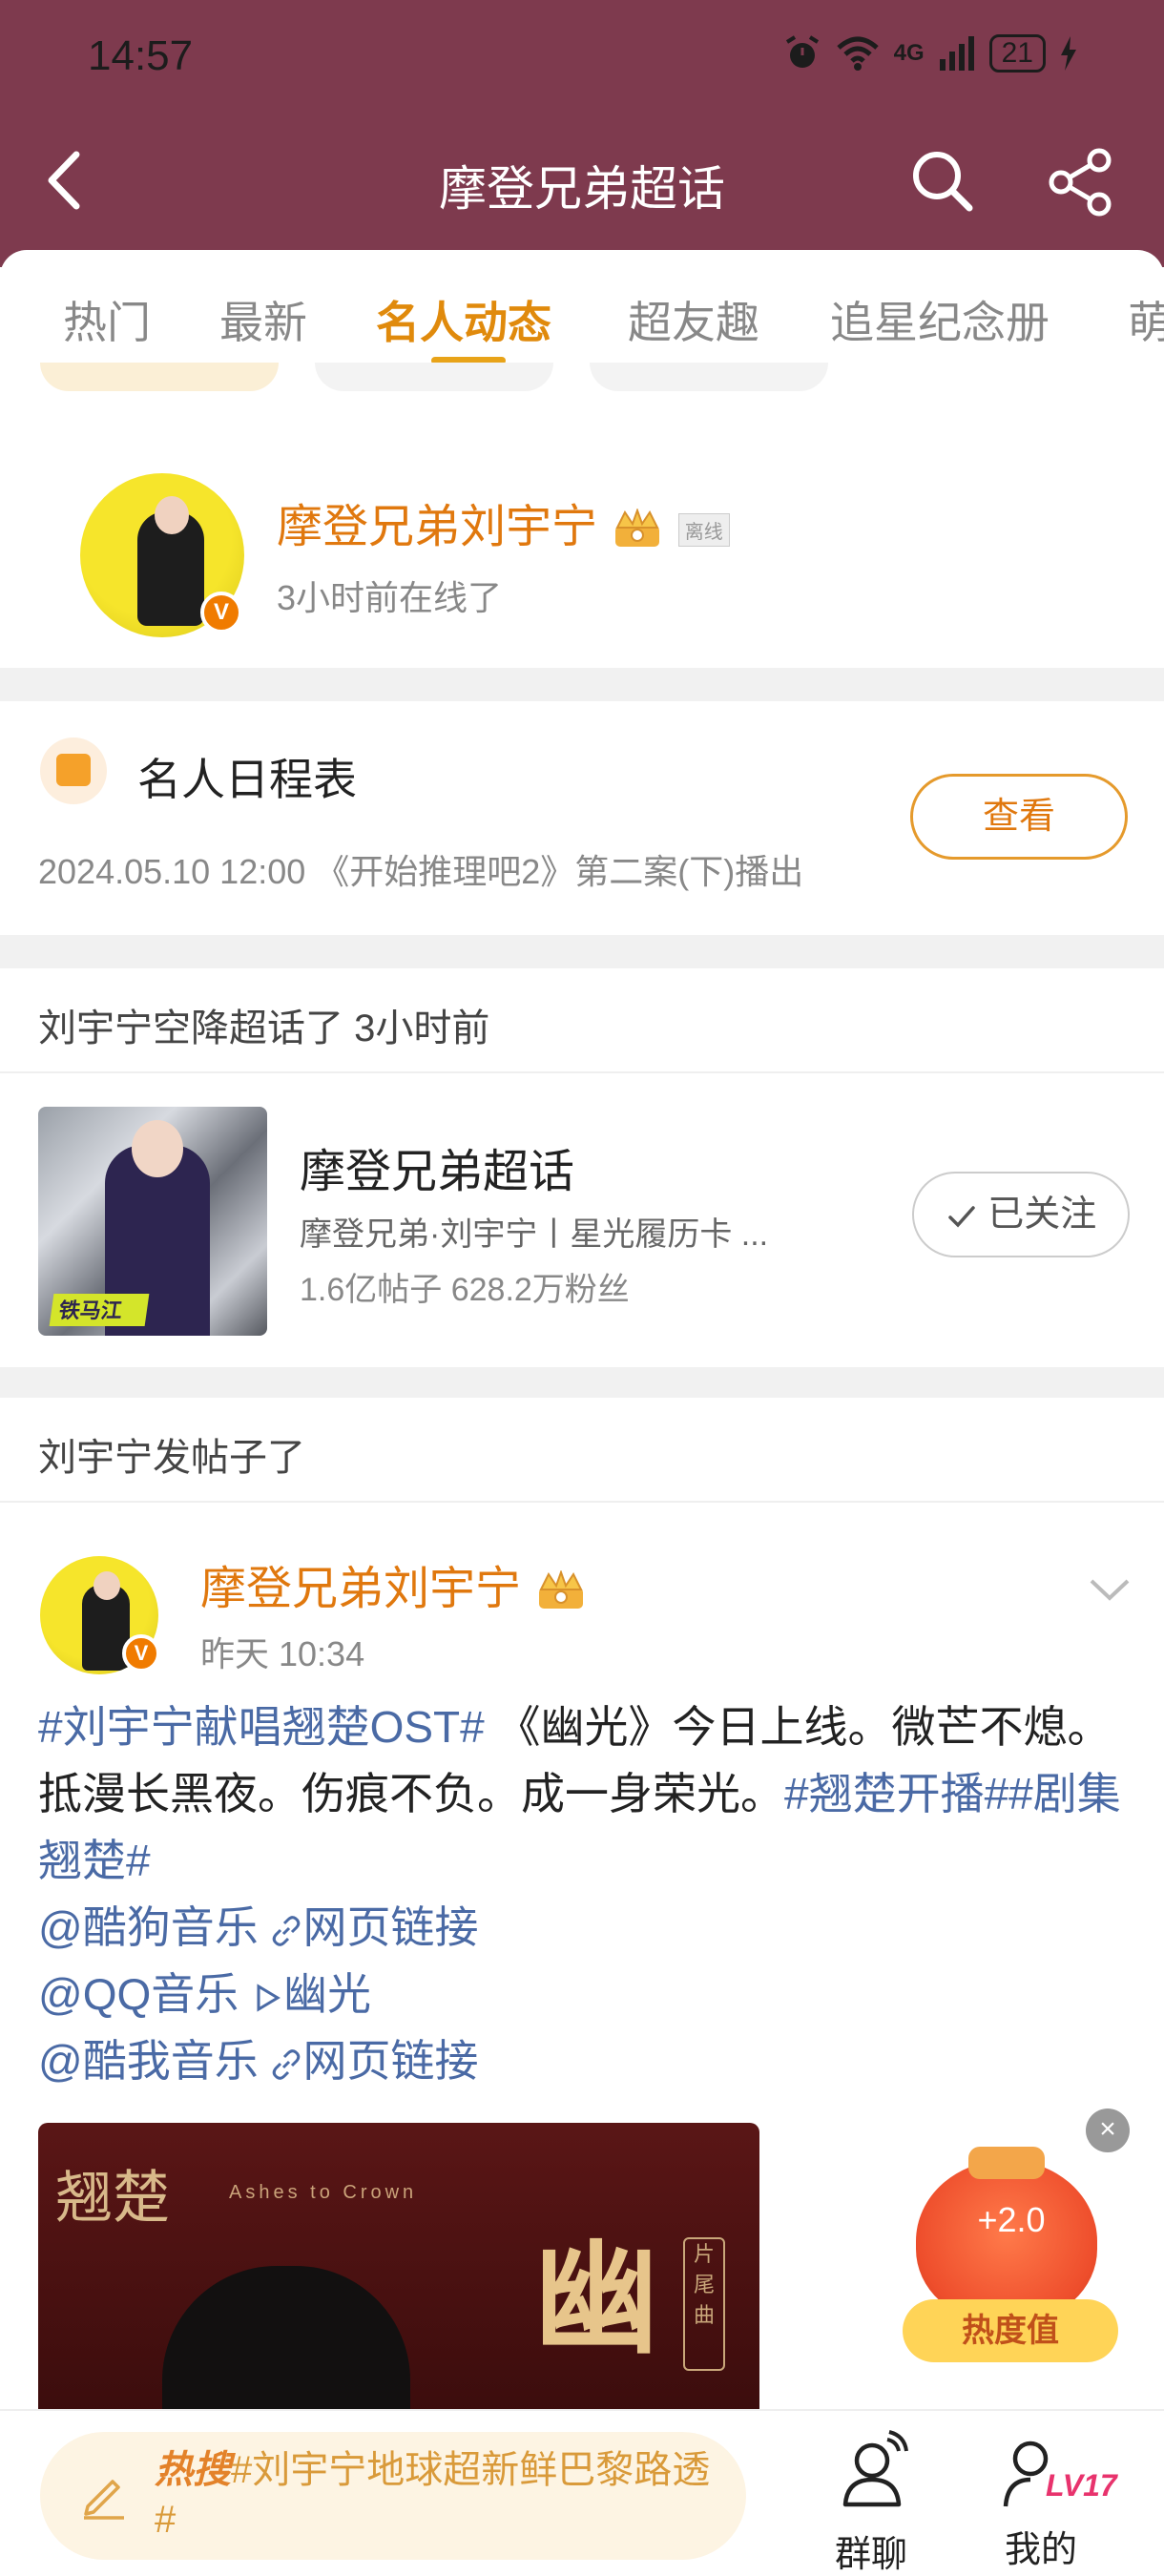 This screenshot has width=1164, height=2576. I want to click on nav-bar: 摩登兄弟超话, so click(582, 181).